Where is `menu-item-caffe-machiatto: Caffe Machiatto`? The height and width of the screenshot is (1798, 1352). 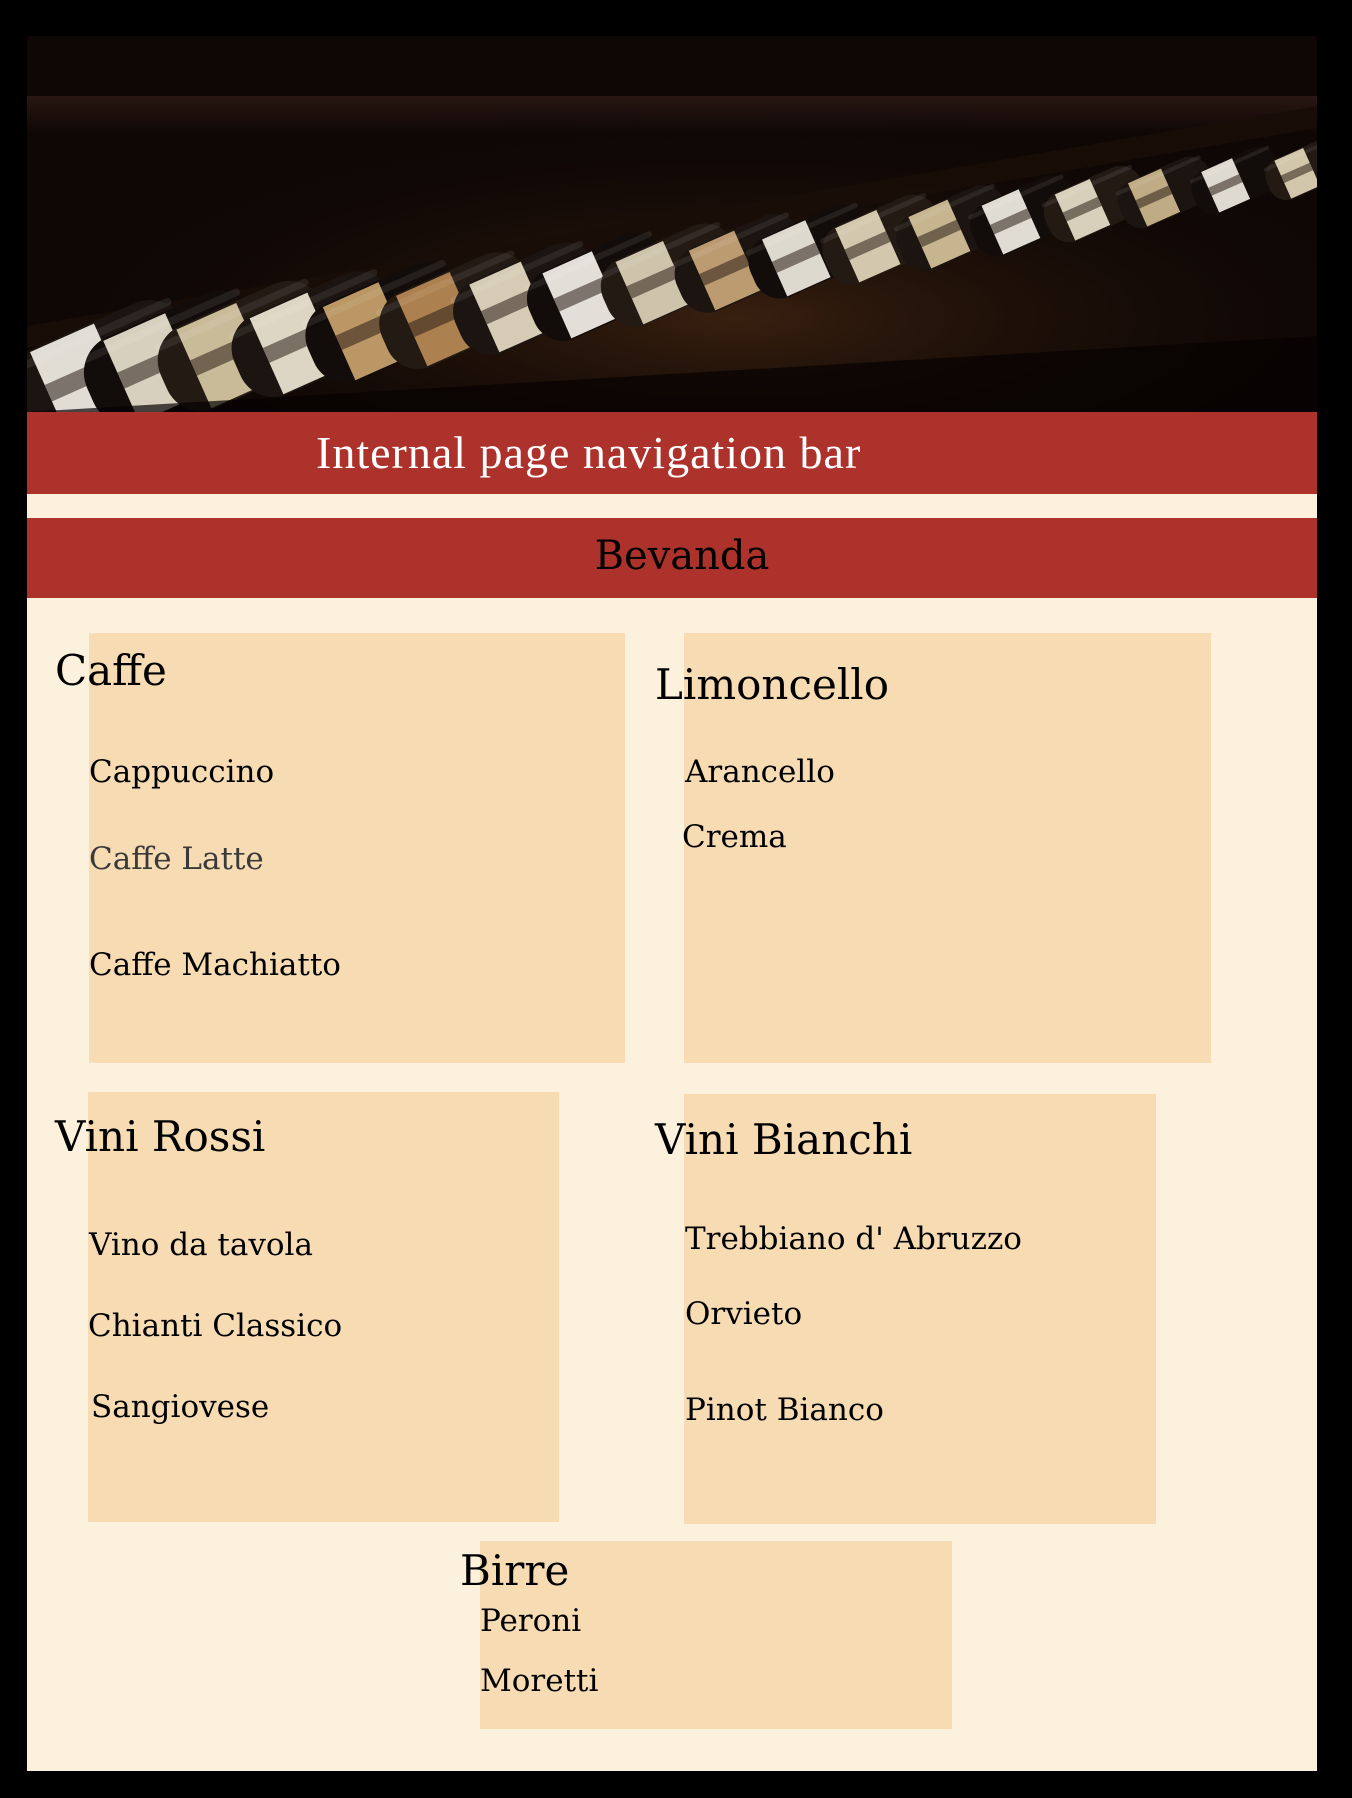 menu-item-caffe-machiatto: Caffe Machiatto is located at coordinates (215, 965).